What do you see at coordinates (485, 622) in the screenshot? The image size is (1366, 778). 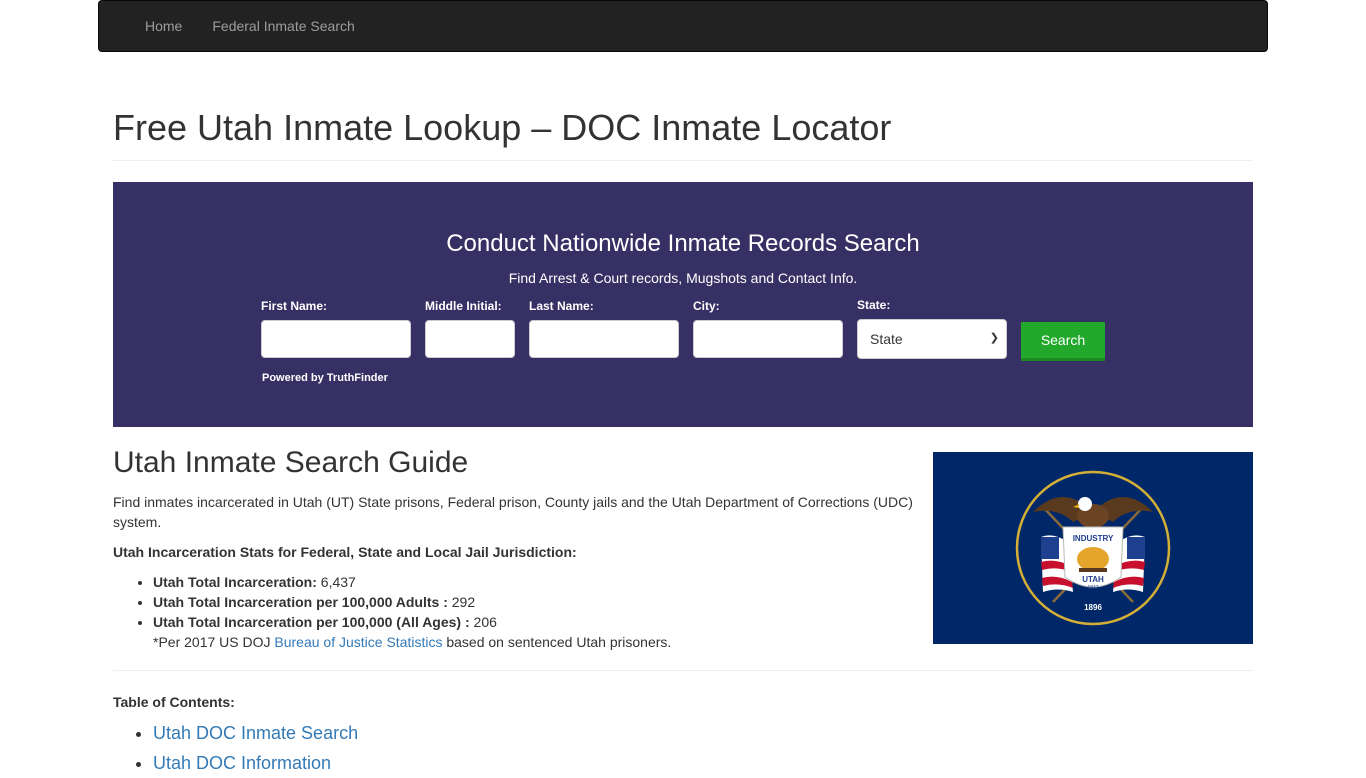 I see `stat-value: 206` at bounding box center [485, 622].